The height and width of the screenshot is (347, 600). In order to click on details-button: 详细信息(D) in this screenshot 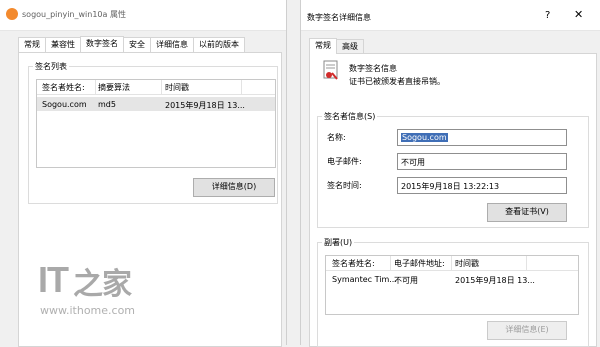, I will do `click(234, 187)`.